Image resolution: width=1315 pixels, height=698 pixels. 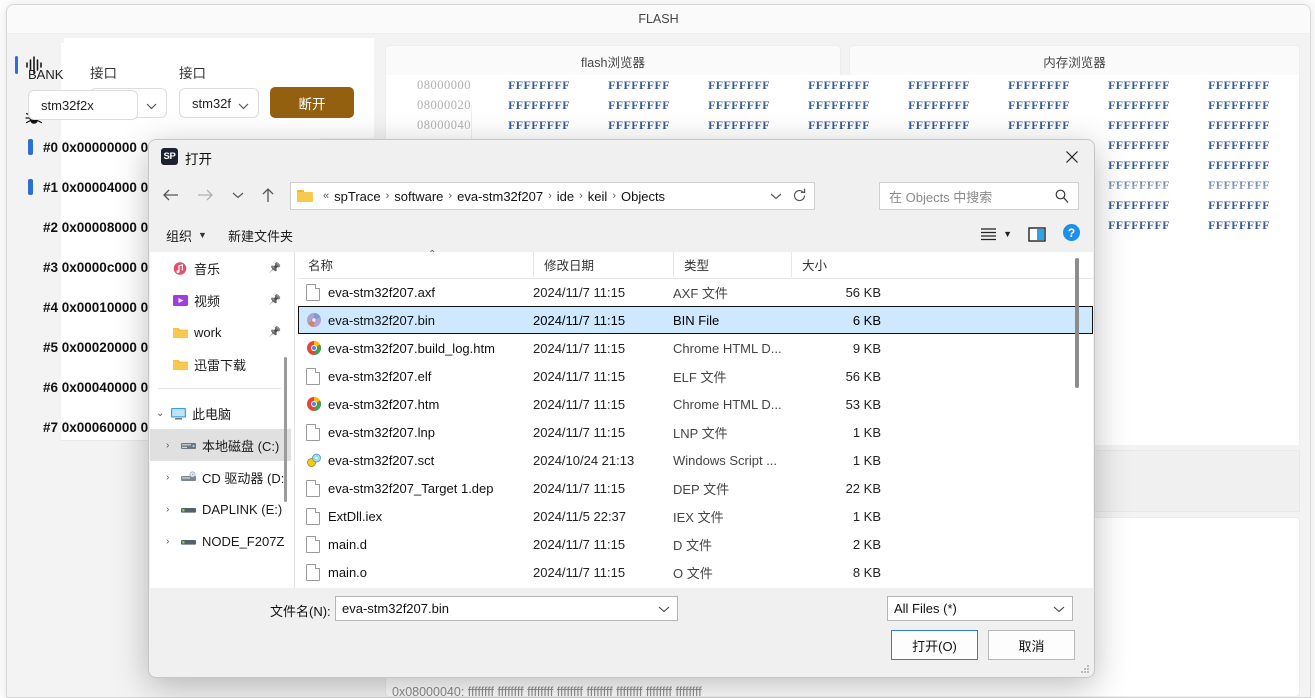 I want to click on chevron-down-icon: ⌄, so click(x=163, y=413).